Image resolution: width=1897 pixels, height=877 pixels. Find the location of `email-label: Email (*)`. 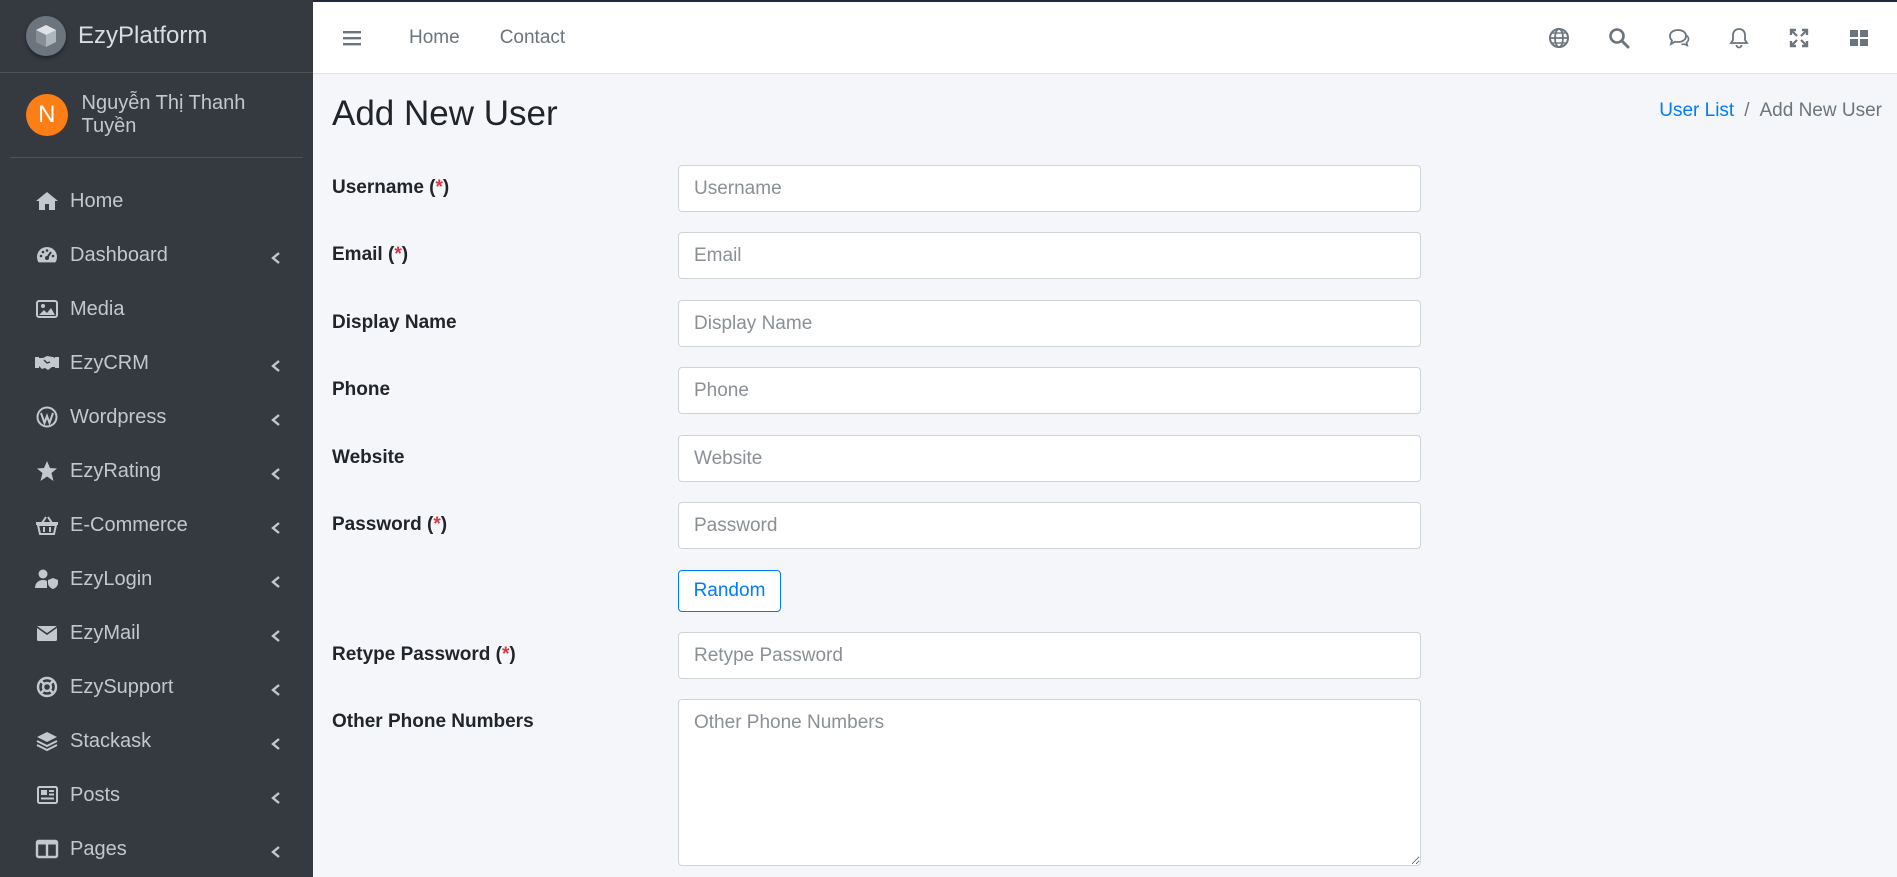

email-label: Email (*) is located at coordinates (370, 254).